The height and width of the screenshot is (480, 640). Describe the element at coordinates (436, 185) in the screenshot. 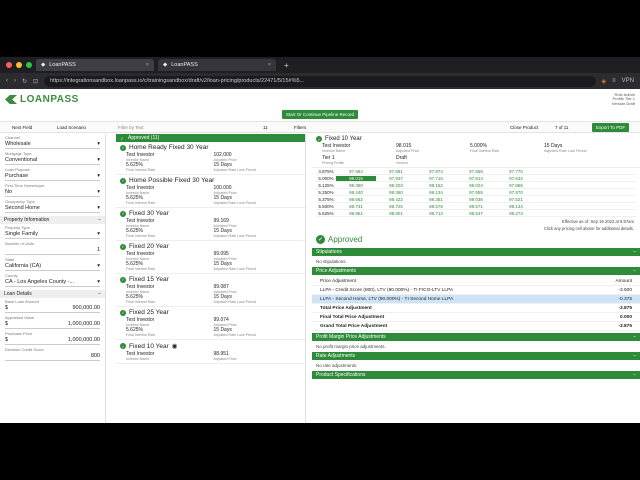

I see `price-cell: 98.152` at that location.